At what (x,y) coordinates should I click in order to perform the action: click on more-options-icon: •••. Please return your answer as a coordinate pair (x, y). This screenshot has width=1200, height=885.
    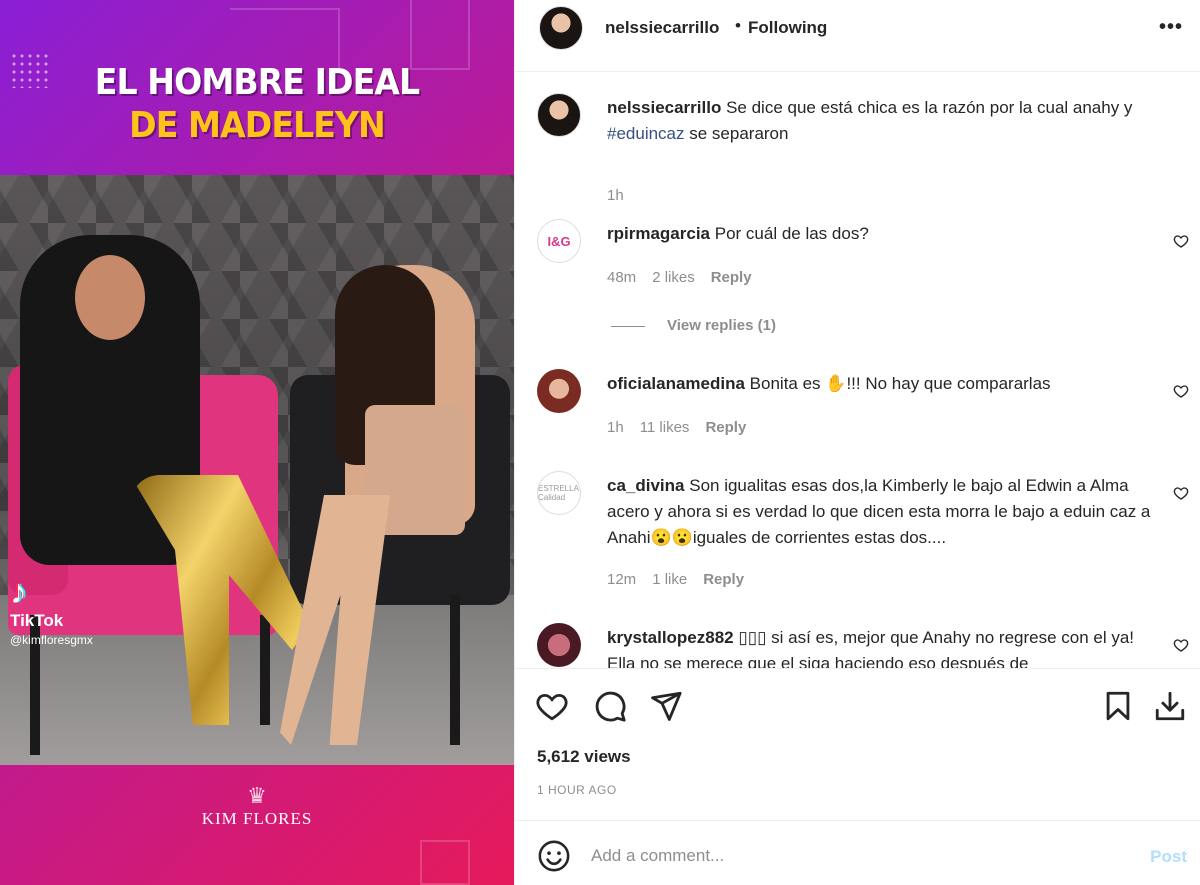
    Looking at the image, I should click on (1171, 27).